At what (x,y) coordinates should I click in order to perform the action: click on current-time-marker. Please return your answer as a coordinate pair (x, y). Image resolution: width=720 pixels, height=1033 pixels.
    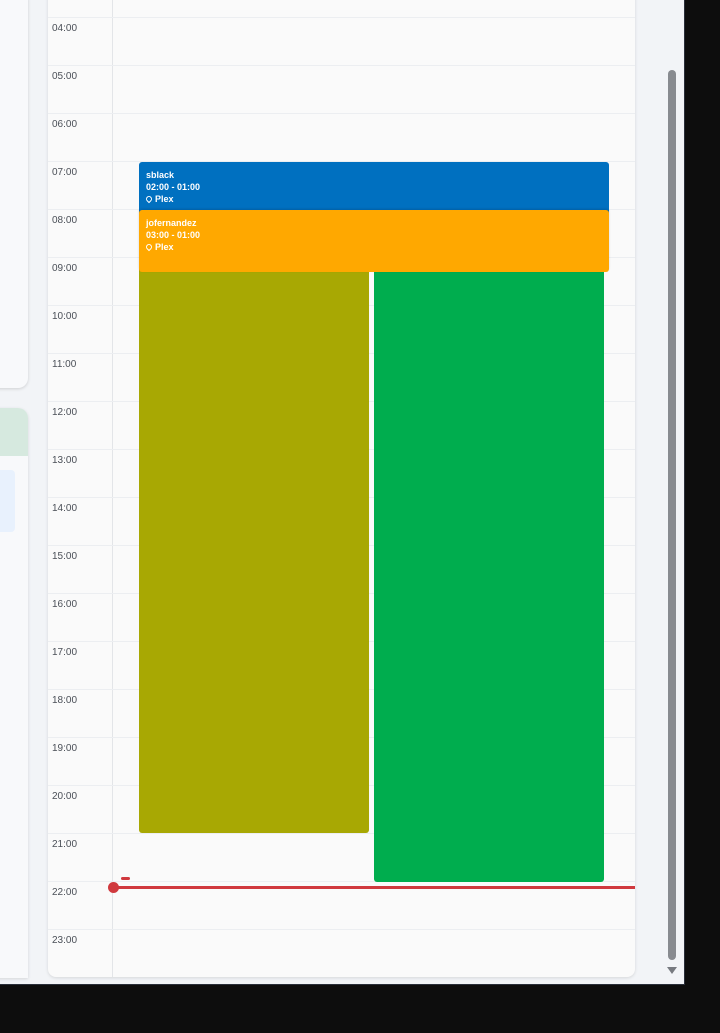
    Looking at the image, I should click on (125, 878).